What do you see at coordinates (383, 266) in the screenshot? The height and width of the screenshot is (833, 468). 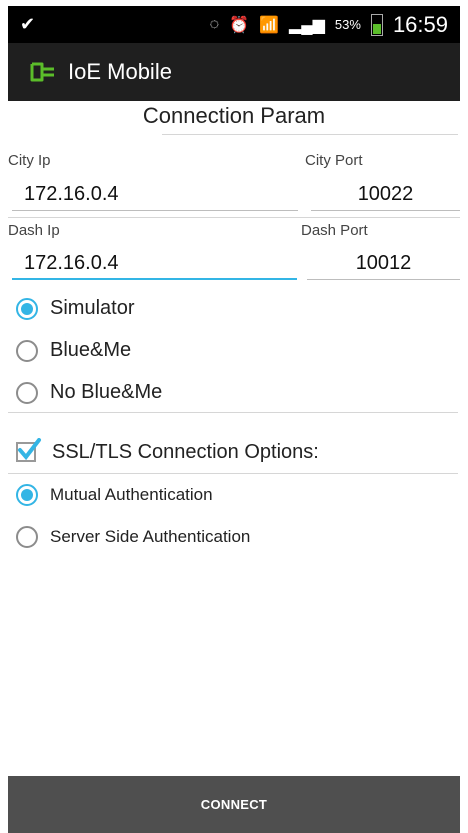 I see `dash-port-field: 10012` at bounding box center [383, 266].